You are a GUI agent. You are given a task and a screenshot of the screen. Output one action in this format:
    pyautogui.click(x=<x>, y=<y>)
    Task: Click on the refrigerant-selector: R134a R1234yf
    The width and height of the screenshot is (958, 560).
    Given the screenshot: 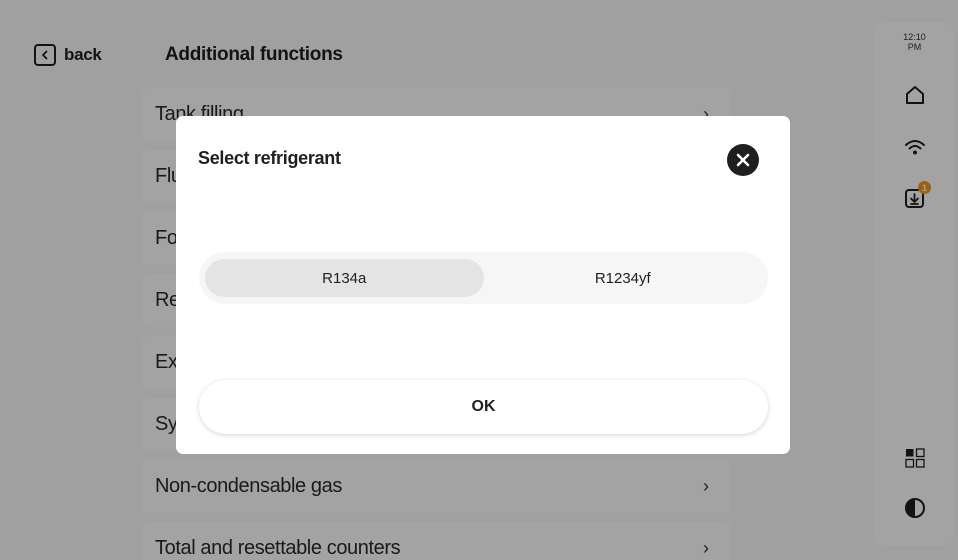 What is the action you would take?
    pyautogui.click(x=483, y=278)
    